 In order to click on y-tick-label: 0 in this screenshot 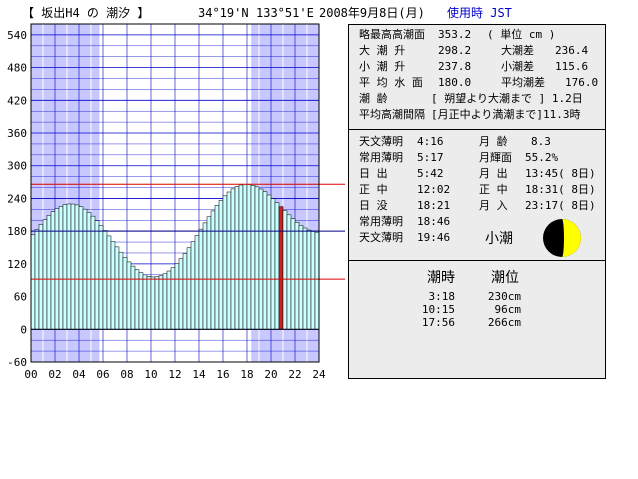, I will do `click(23, 329)`.